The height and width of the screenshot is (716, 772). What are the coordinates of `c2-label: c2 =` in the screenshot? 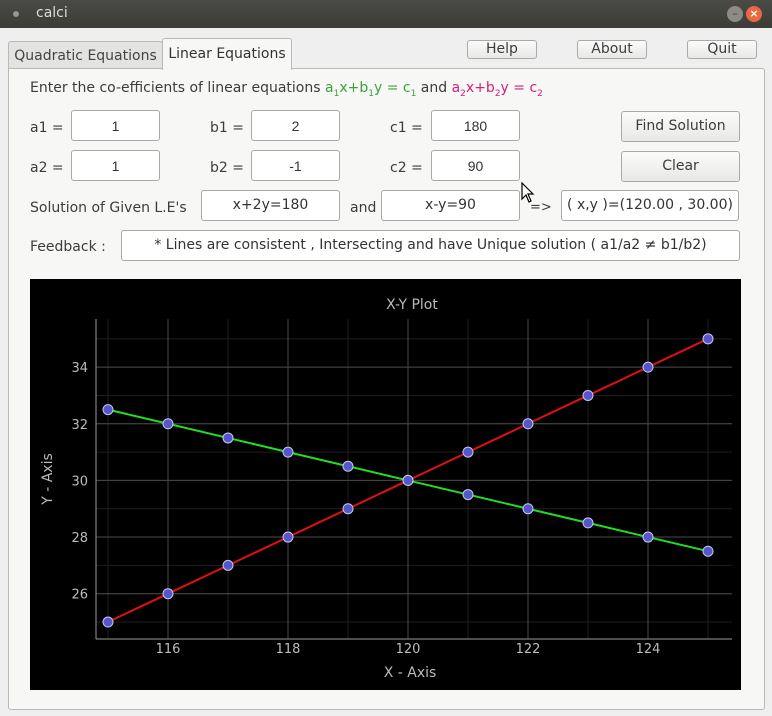 It's located at (406, 168).